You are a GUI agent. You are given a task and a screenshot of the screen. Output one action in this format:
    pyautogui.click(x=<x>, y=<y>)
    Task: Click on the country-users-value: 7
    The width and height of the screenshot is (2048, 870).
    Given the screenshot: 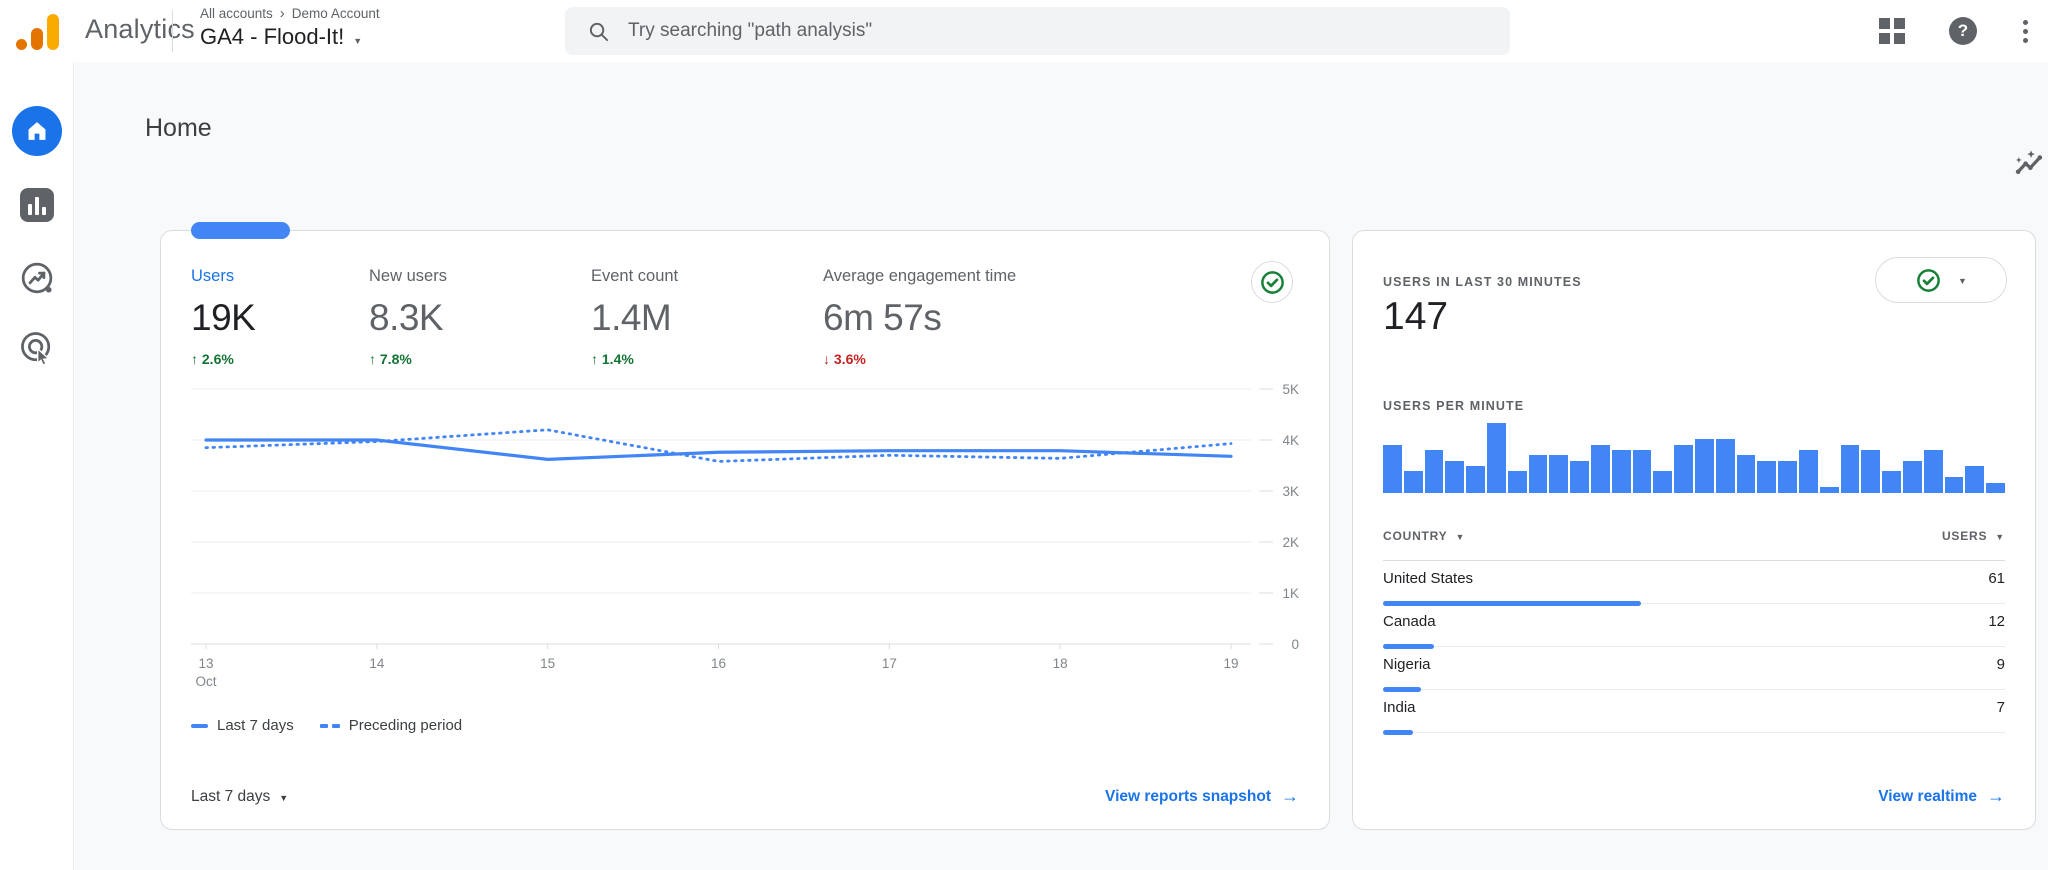 What is the action you would take?
    pyautogui.click(x=2000, y=707)
    